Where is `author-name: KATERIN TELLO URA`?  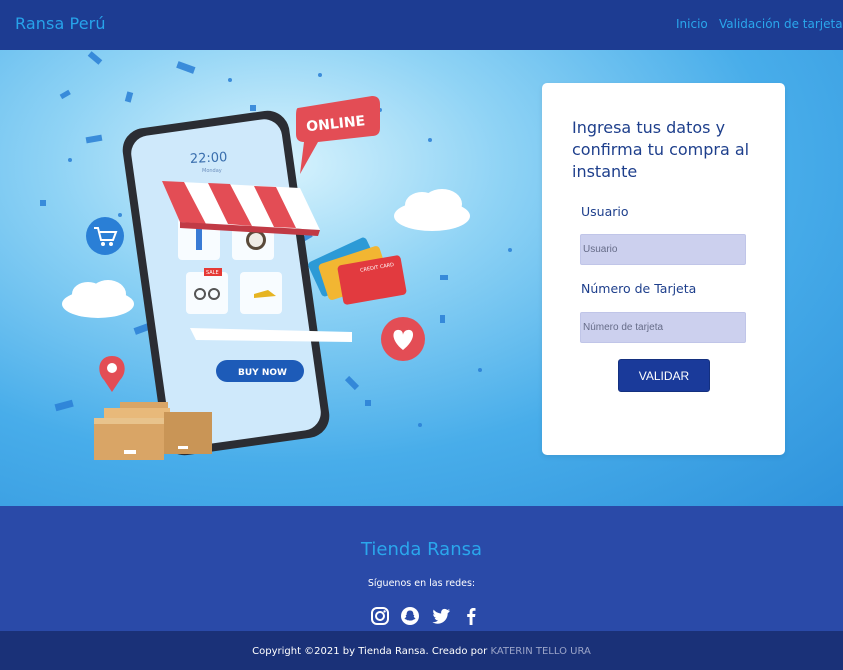 author-name: KATERIN TELLO URA is located at coordinates (540, 651).